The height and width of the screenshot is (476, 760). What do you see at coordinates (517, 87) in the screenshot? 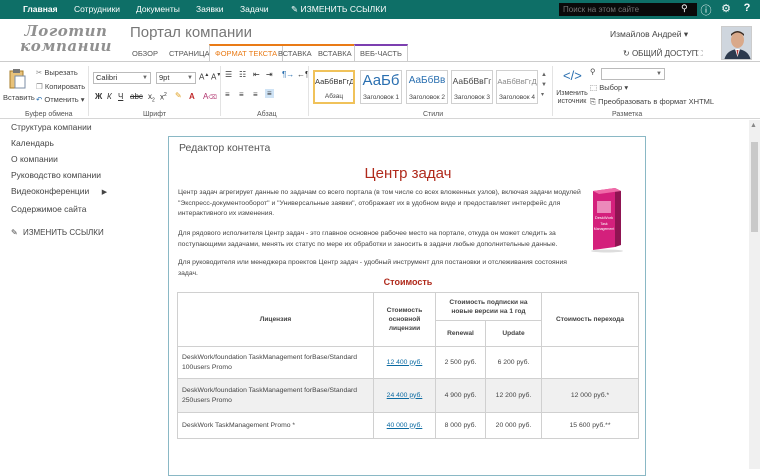
I see `style-heading-4: АаБбВвГгД Заголовок 4` at bounding box center [517, 87].